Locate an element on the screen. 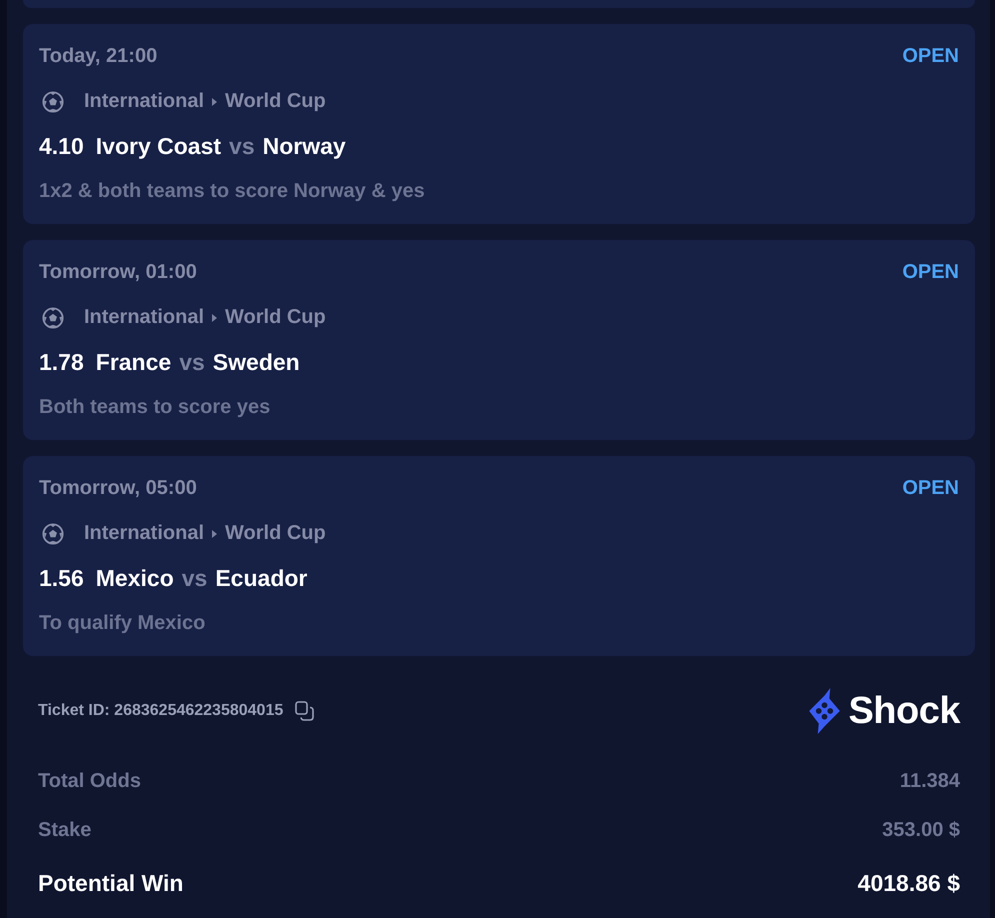 The image size is (995, 918). odds-value: 1.56 is located at coordinates (61, 578).